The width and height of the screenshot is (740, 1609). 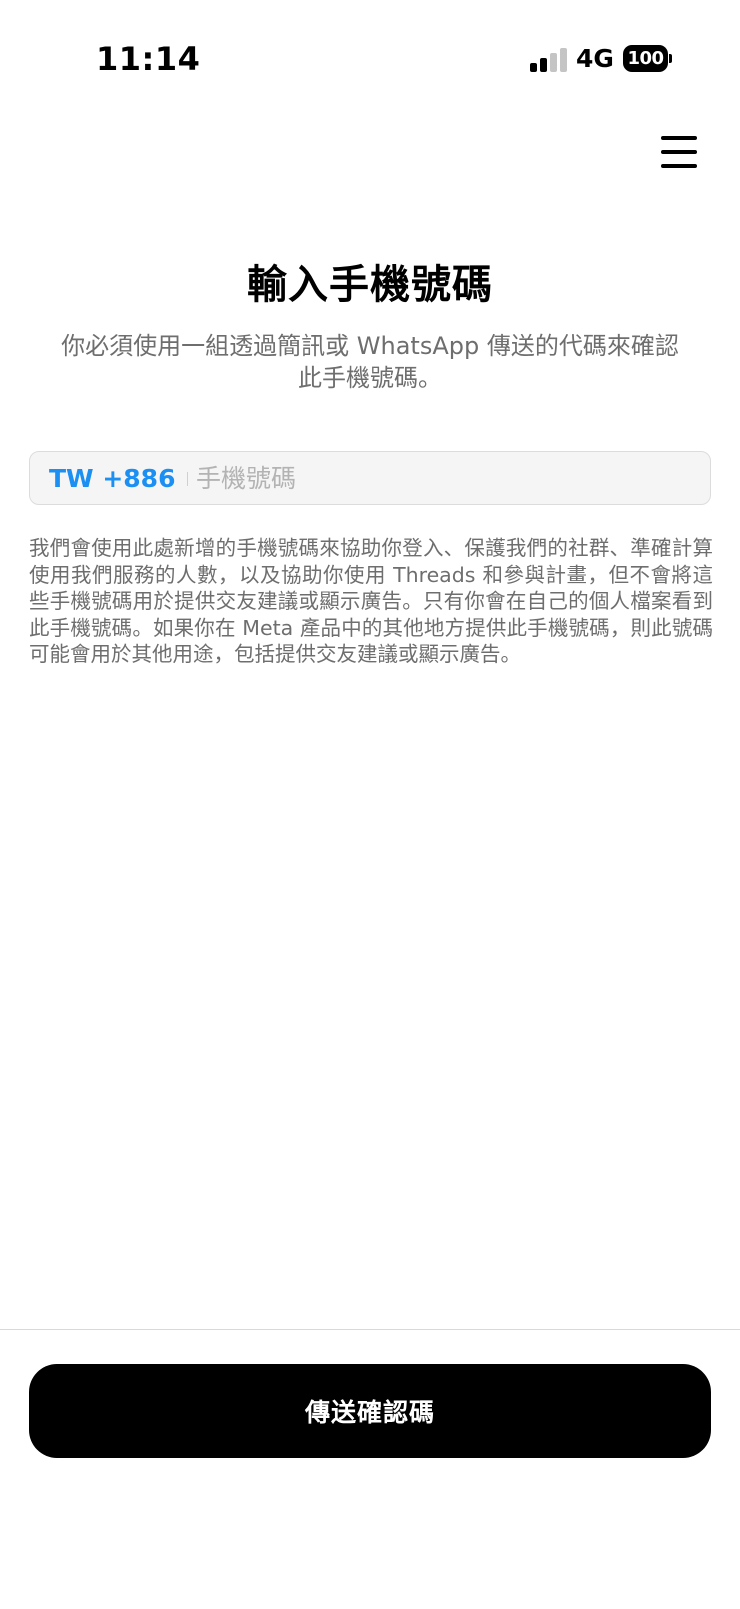 What do you see at coordinates (549, 60) in the screenshot?
I see `cellular-signal-icon` at bounding box center [549, 60].